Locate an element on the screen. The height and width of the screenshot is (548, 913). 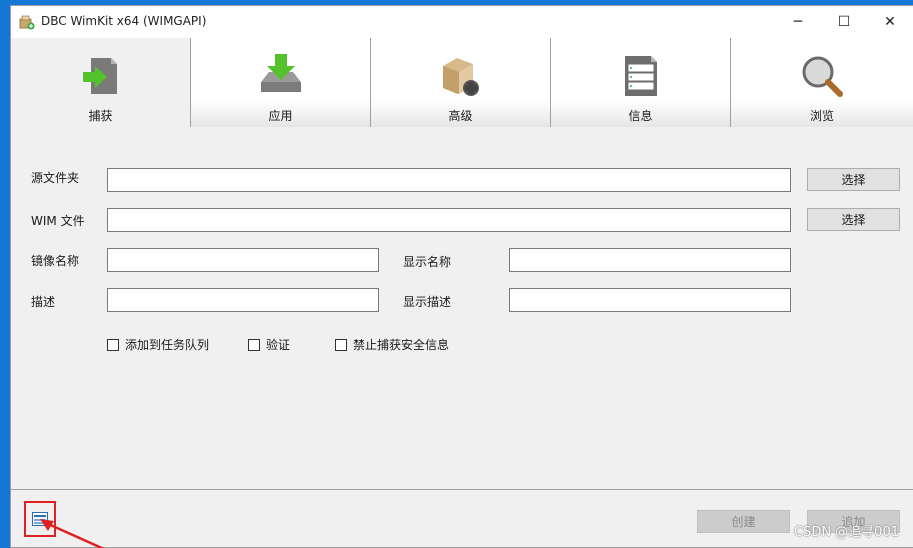
watermark: CSDN @追寻001 is located at coordinates (846, 532).